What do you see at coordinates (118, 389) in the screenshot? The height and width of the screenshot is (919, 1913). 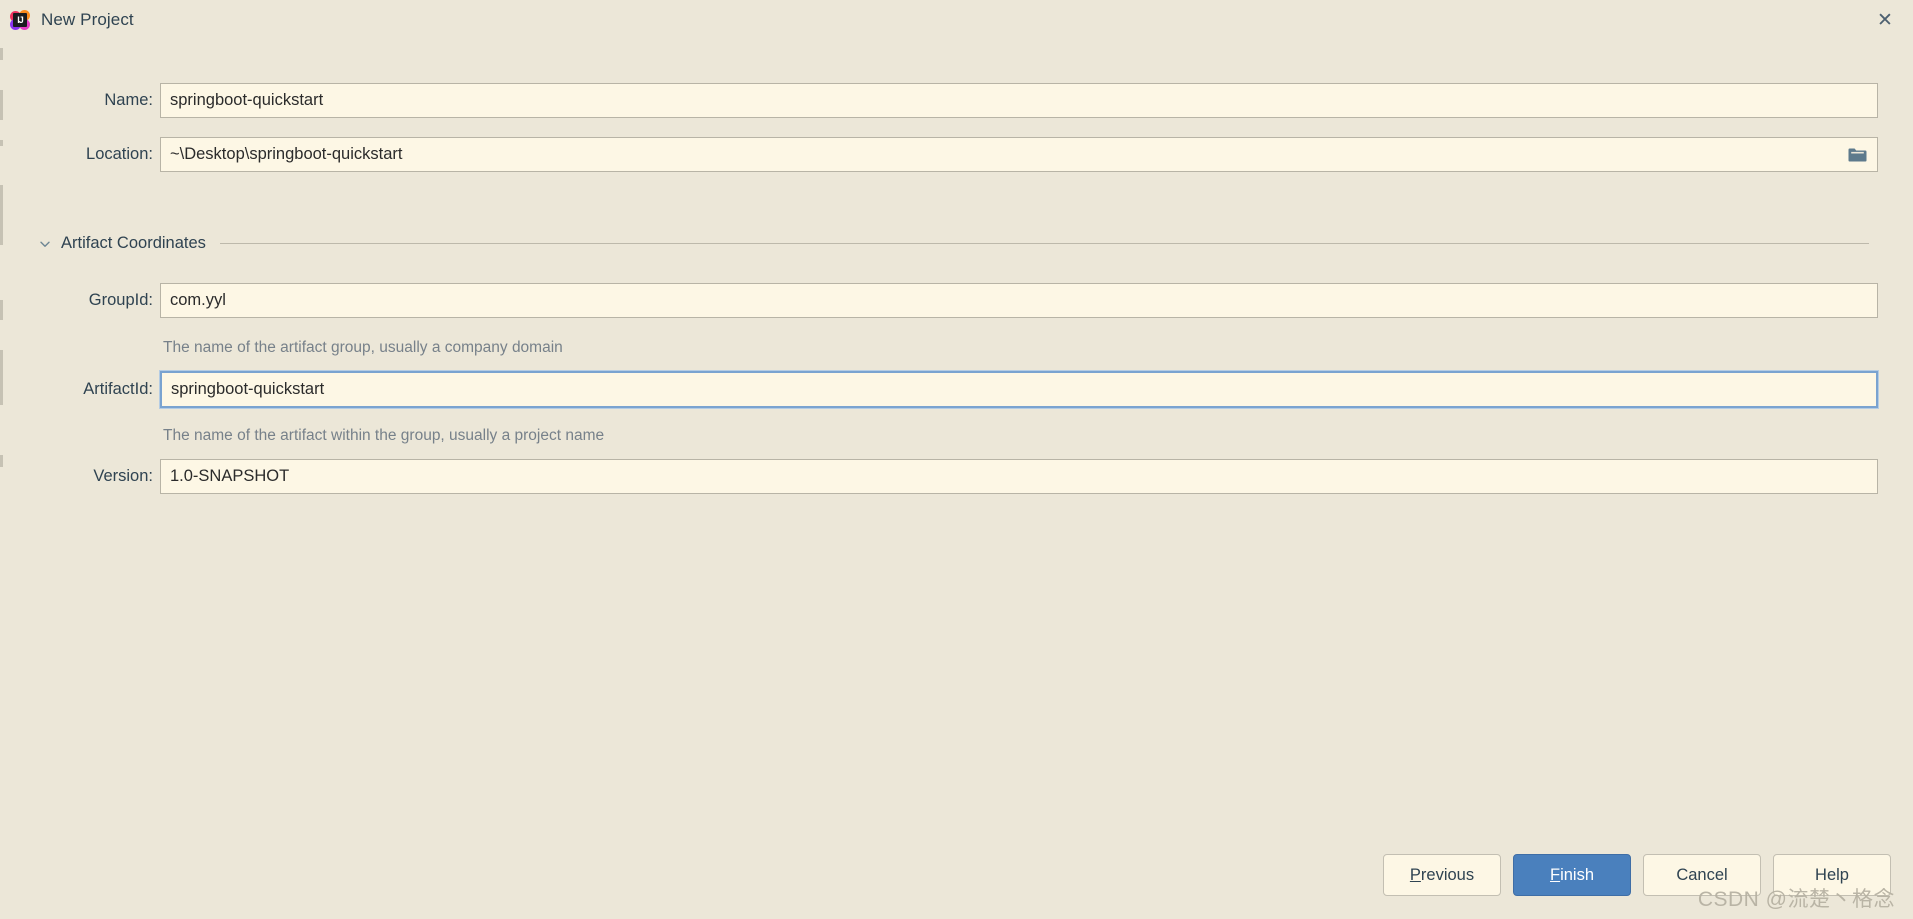 I see `artifact-id-label: ArtifactId:` at bounding box center [118, 389].